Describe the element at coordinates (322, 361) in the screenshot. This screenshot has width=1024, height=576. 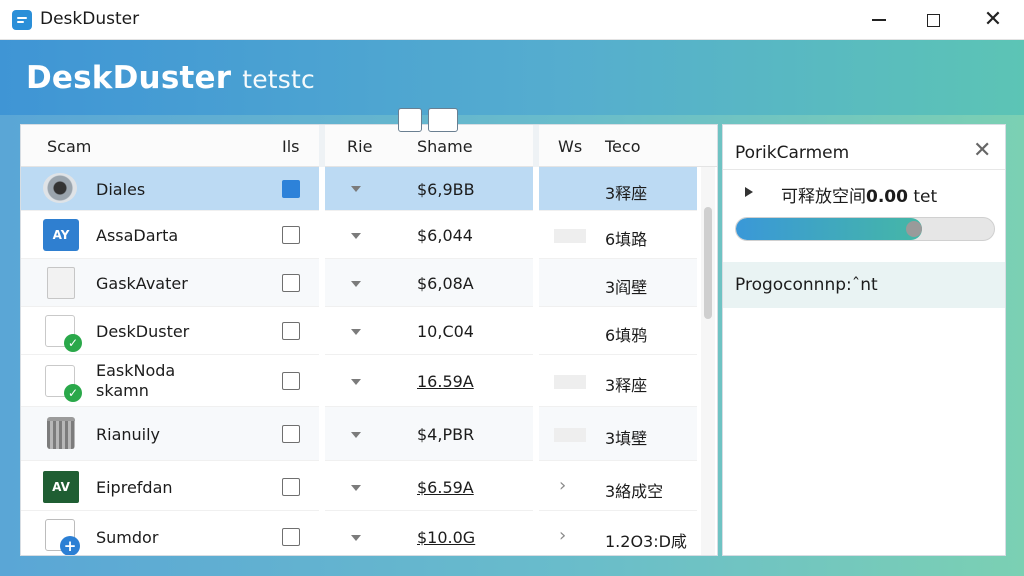
I see `column-gap` at that location.